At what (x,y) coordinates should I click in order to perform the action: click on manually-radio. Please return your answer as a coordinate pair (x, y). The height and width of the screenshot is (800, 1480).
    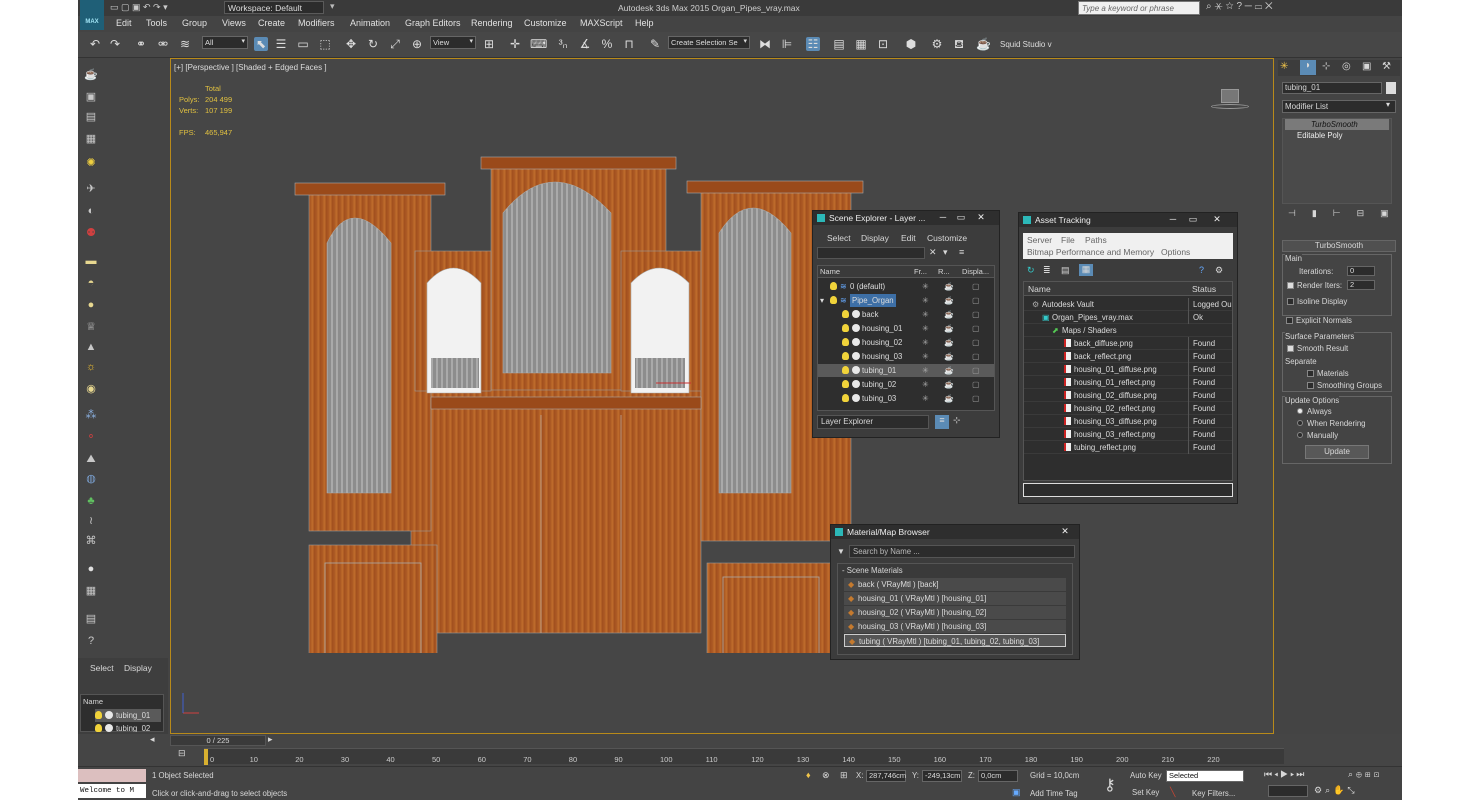
    Looking at the image, I should click on (1300, 435).